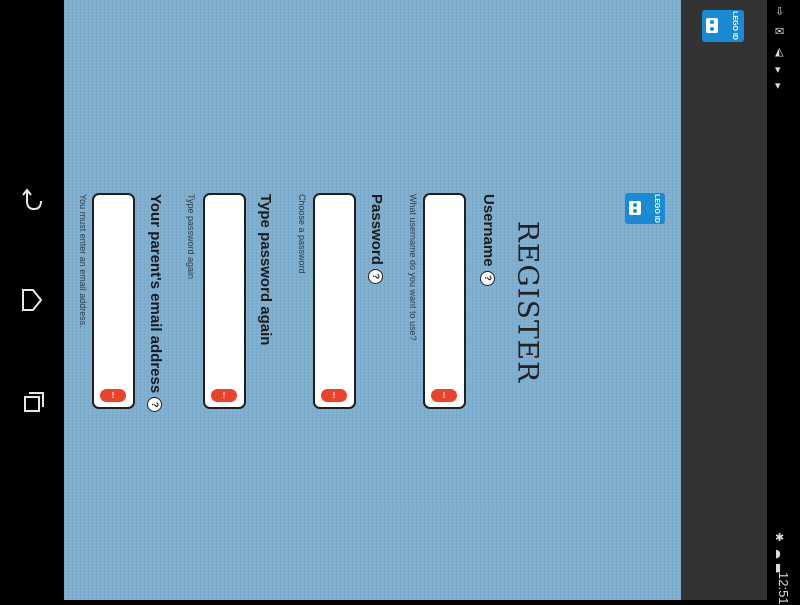  Describe the element at coordinates (779, 51) in the screenshot. I see `warning-icon: ◭` at that location.